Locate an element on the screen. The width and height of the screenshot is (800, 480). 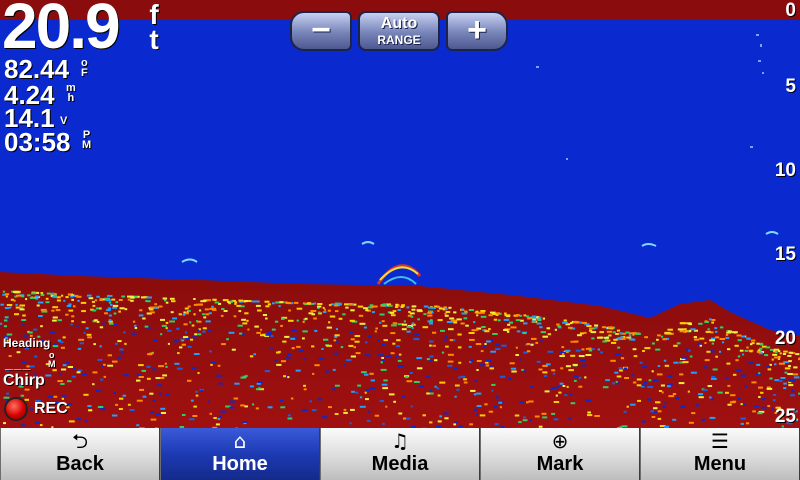
menu-button: ☰ Menu is located at coordinates (720, 454).